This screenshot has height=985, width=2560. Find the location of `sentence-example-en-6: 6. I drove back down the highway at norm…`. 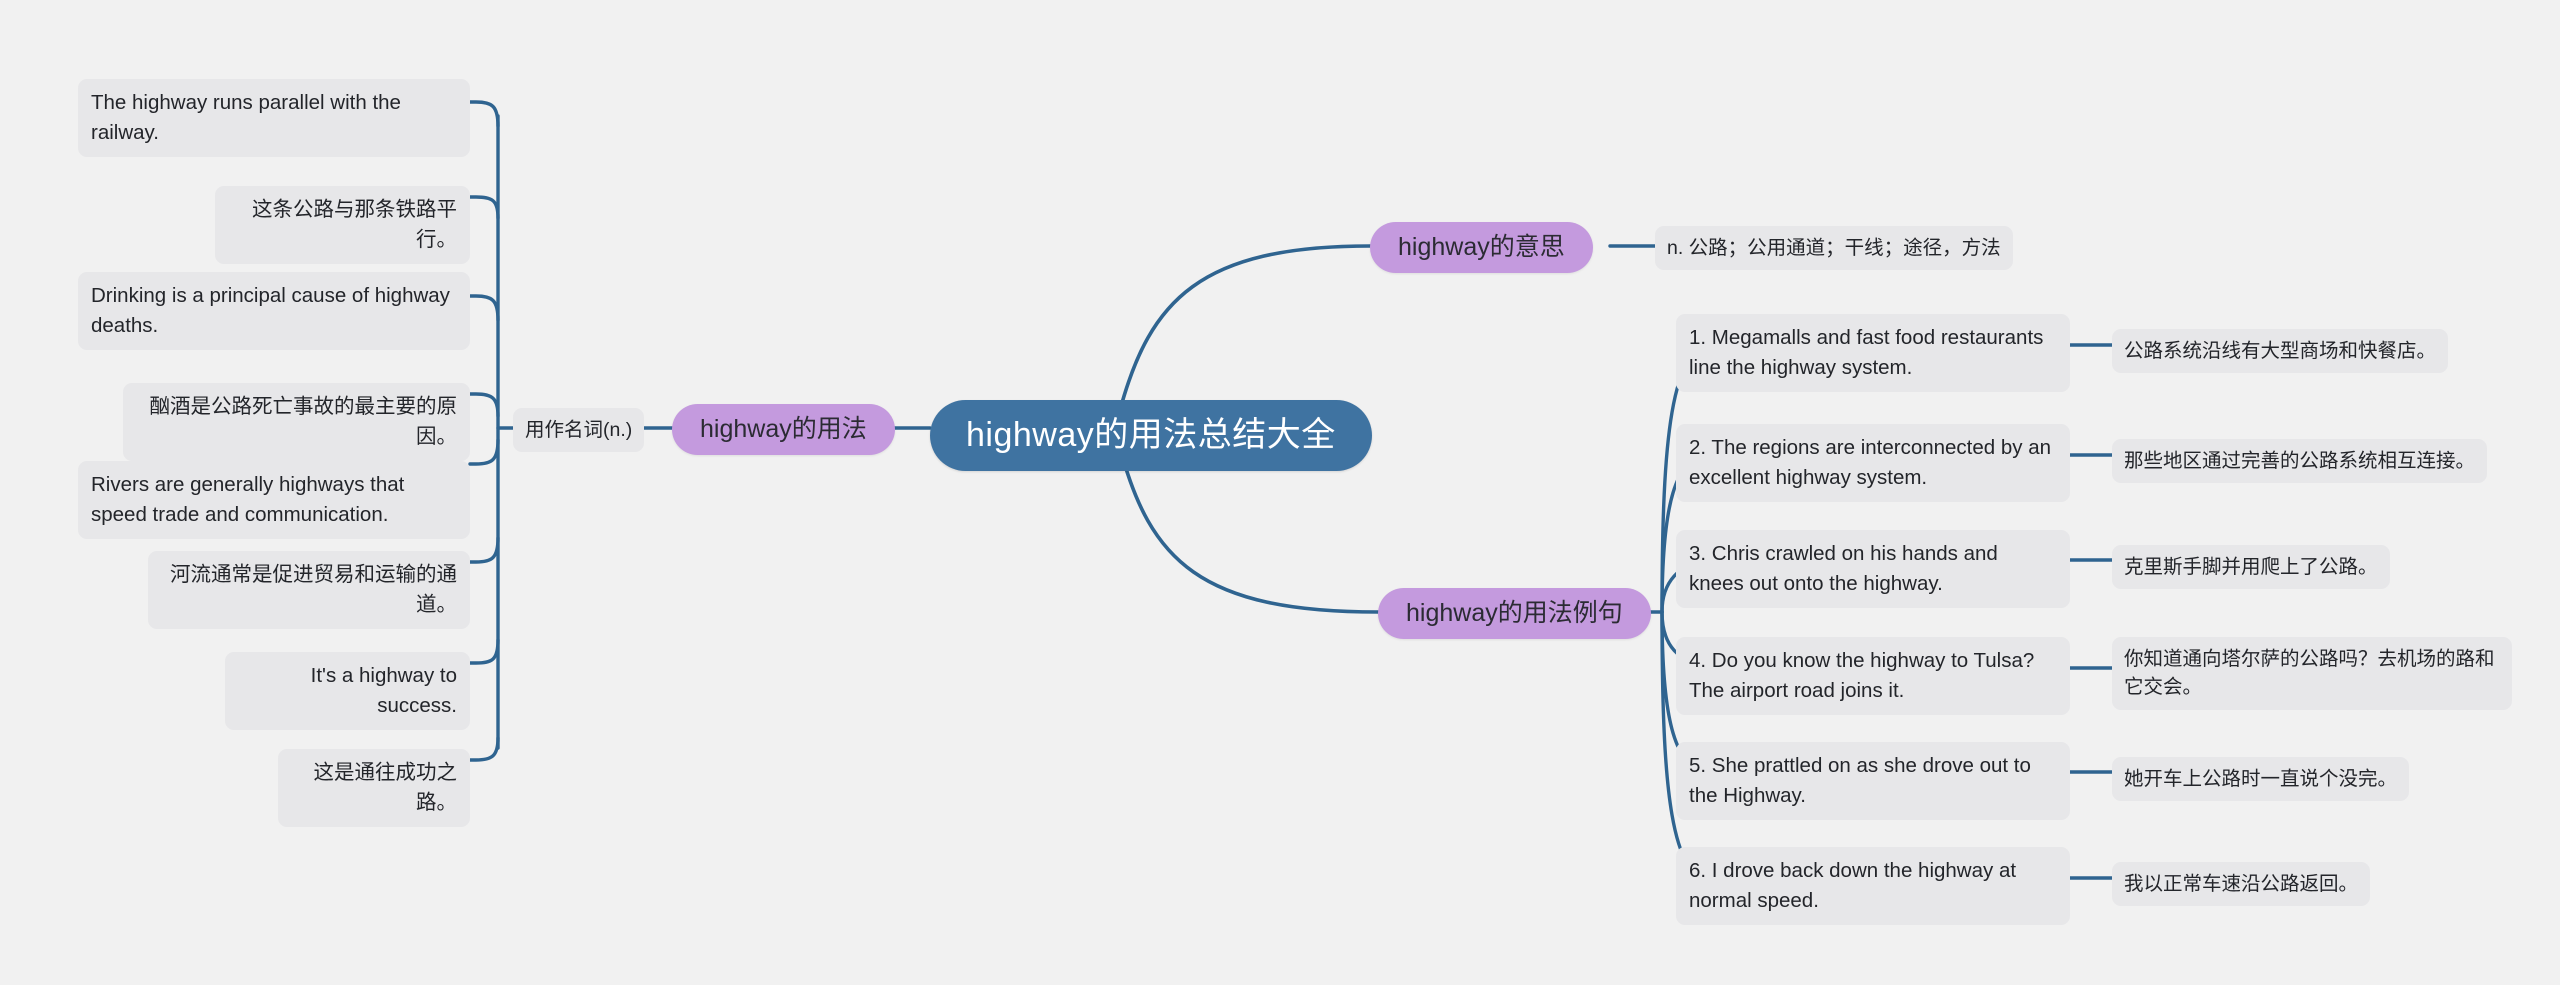

sentence-example-en-6: 6. I drove back down the highway at norm… is located at coordinates (1873, 886).